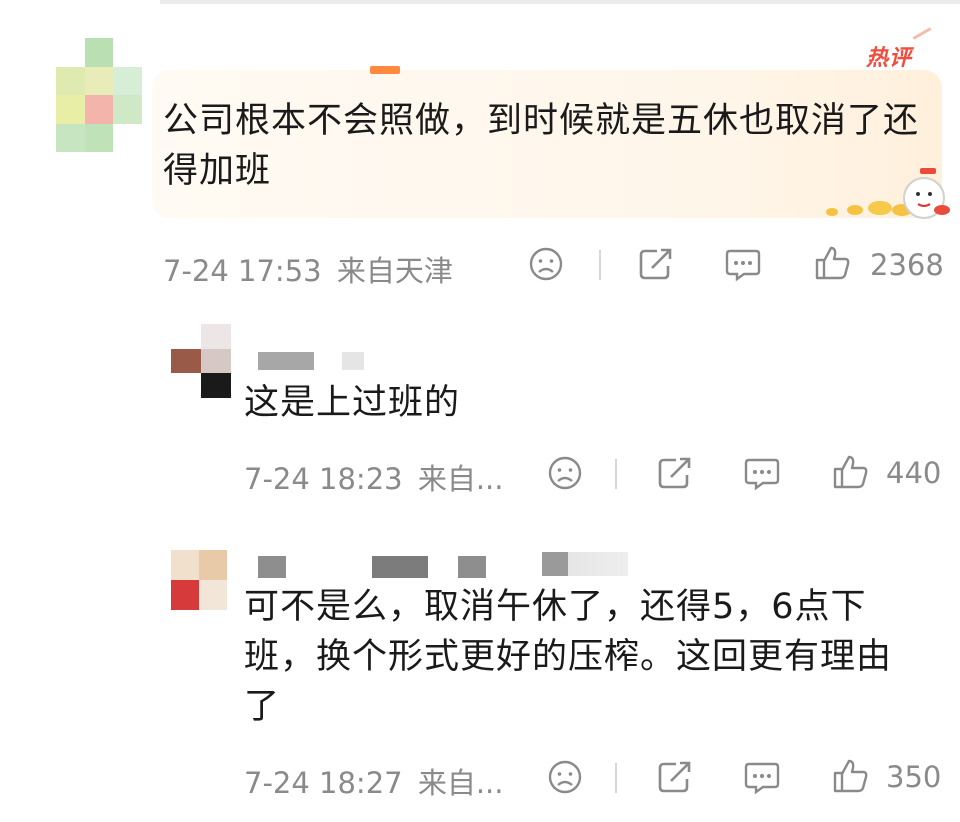 The height and width of the screenshot is (822, 960). Describe the element at coordinates (394, 271) in the screenshot. I see `location: 来自天津` at that location.